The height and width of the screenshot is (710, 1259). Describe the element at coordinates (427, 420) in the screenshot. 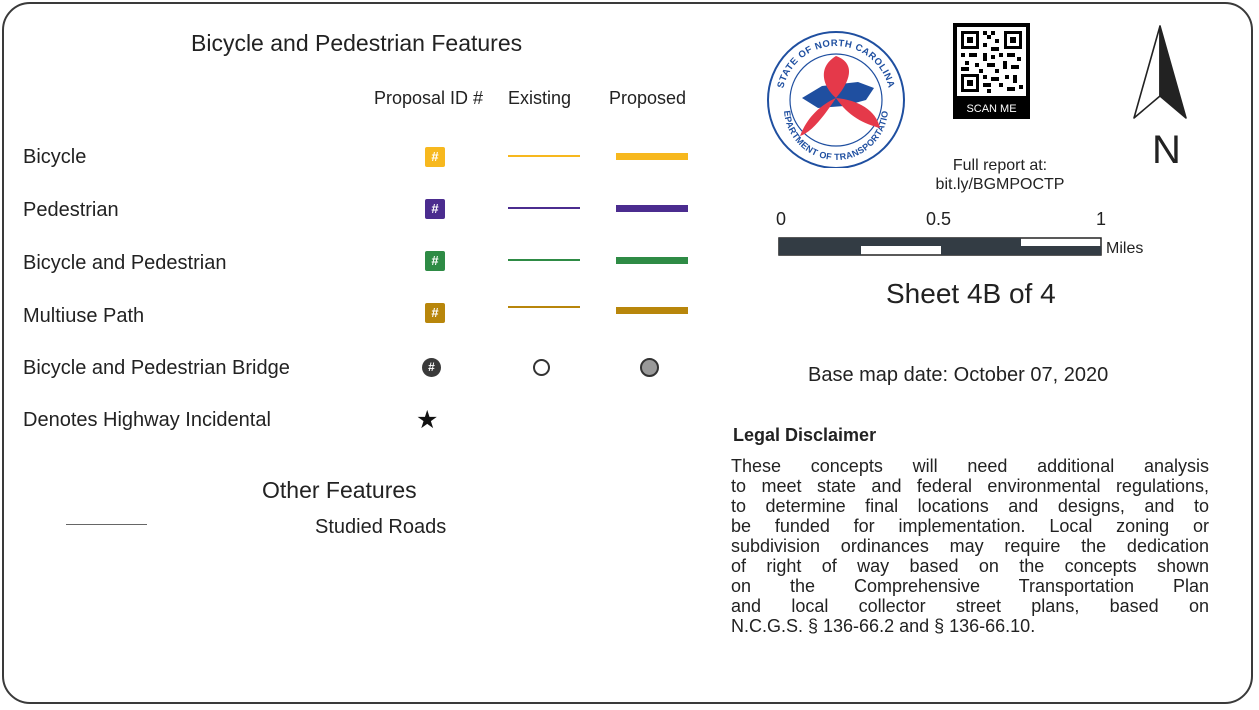

I see `star-icon: ★` at that location.